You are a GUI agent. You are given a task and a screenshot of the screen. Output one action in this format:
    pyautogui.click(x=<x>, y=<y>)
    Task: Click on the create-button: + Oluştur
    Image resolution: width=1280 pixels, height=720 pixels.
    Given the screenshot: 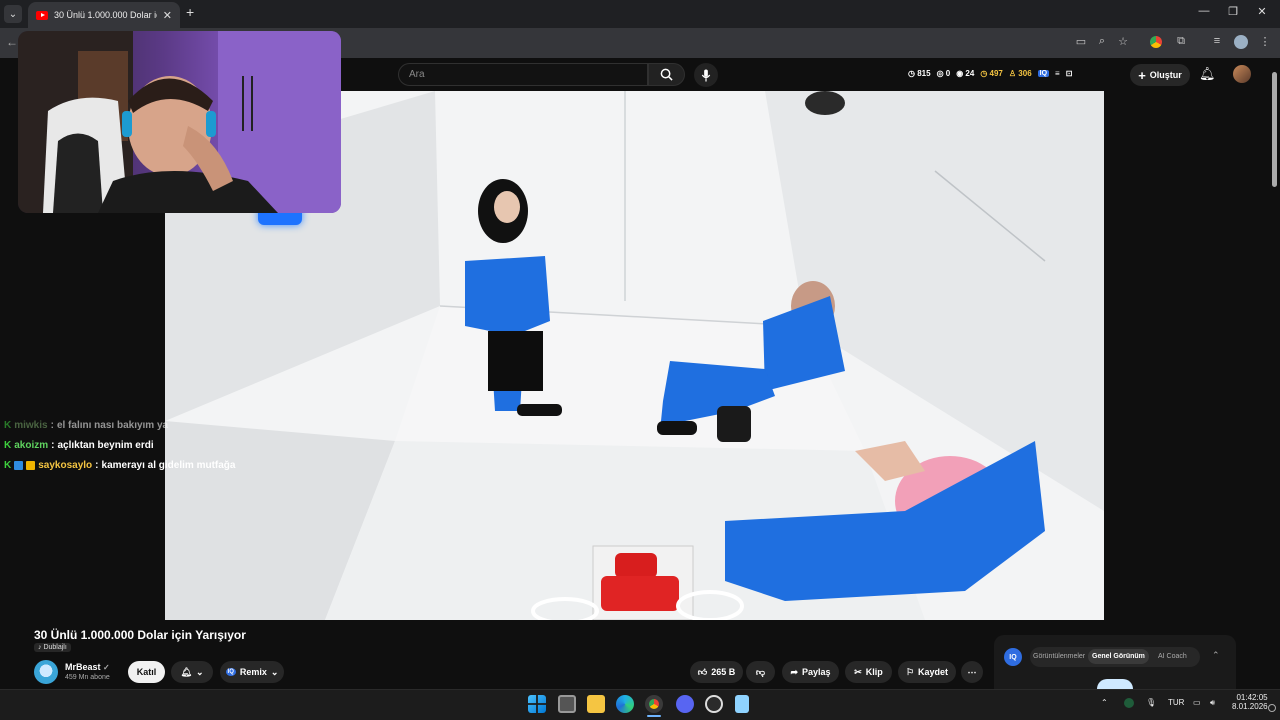 What is the action you would take?
    pyautogui.click(x=1160, y=75)
    